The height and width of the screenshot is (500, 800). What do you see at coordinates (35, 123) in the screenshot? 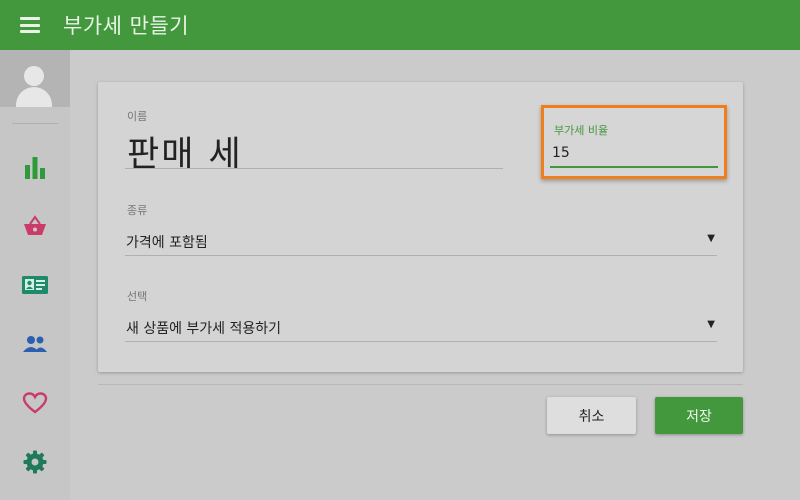
I see `sidebar-divider` at bounding box center [35, 123].